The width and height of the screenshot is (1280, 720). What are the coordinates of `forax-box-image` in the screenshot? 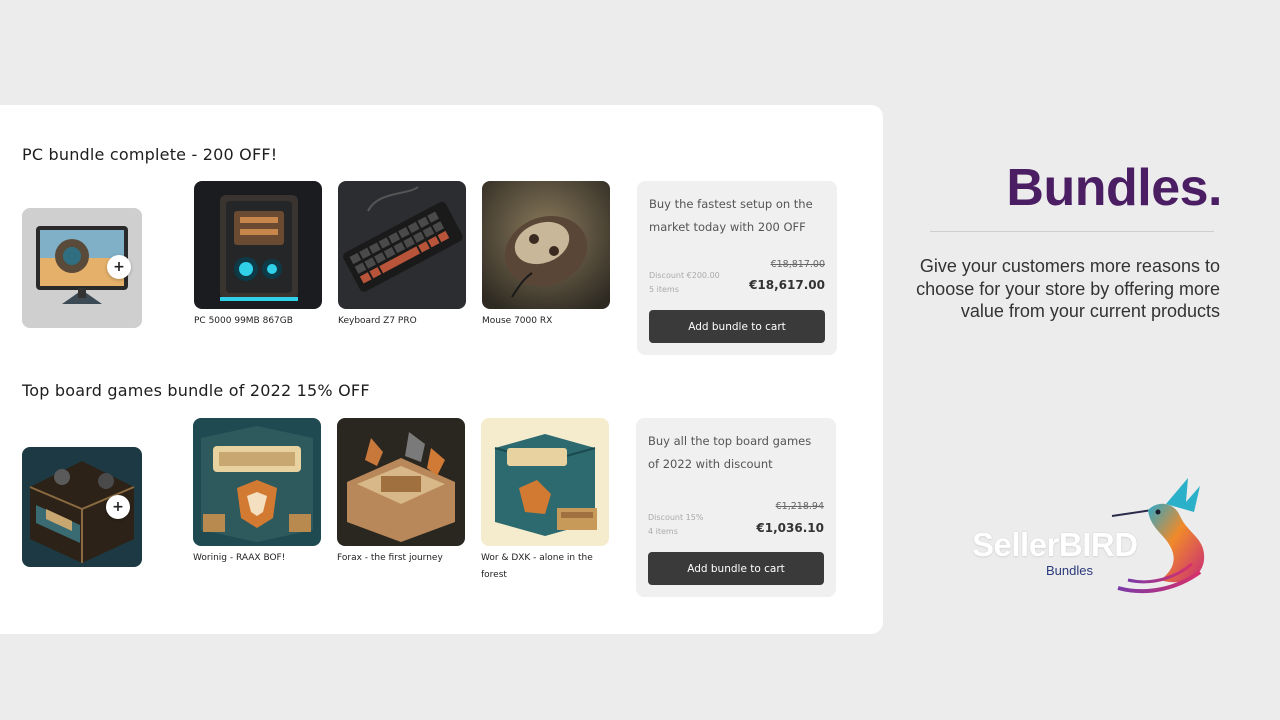 It's located at (401, 482).